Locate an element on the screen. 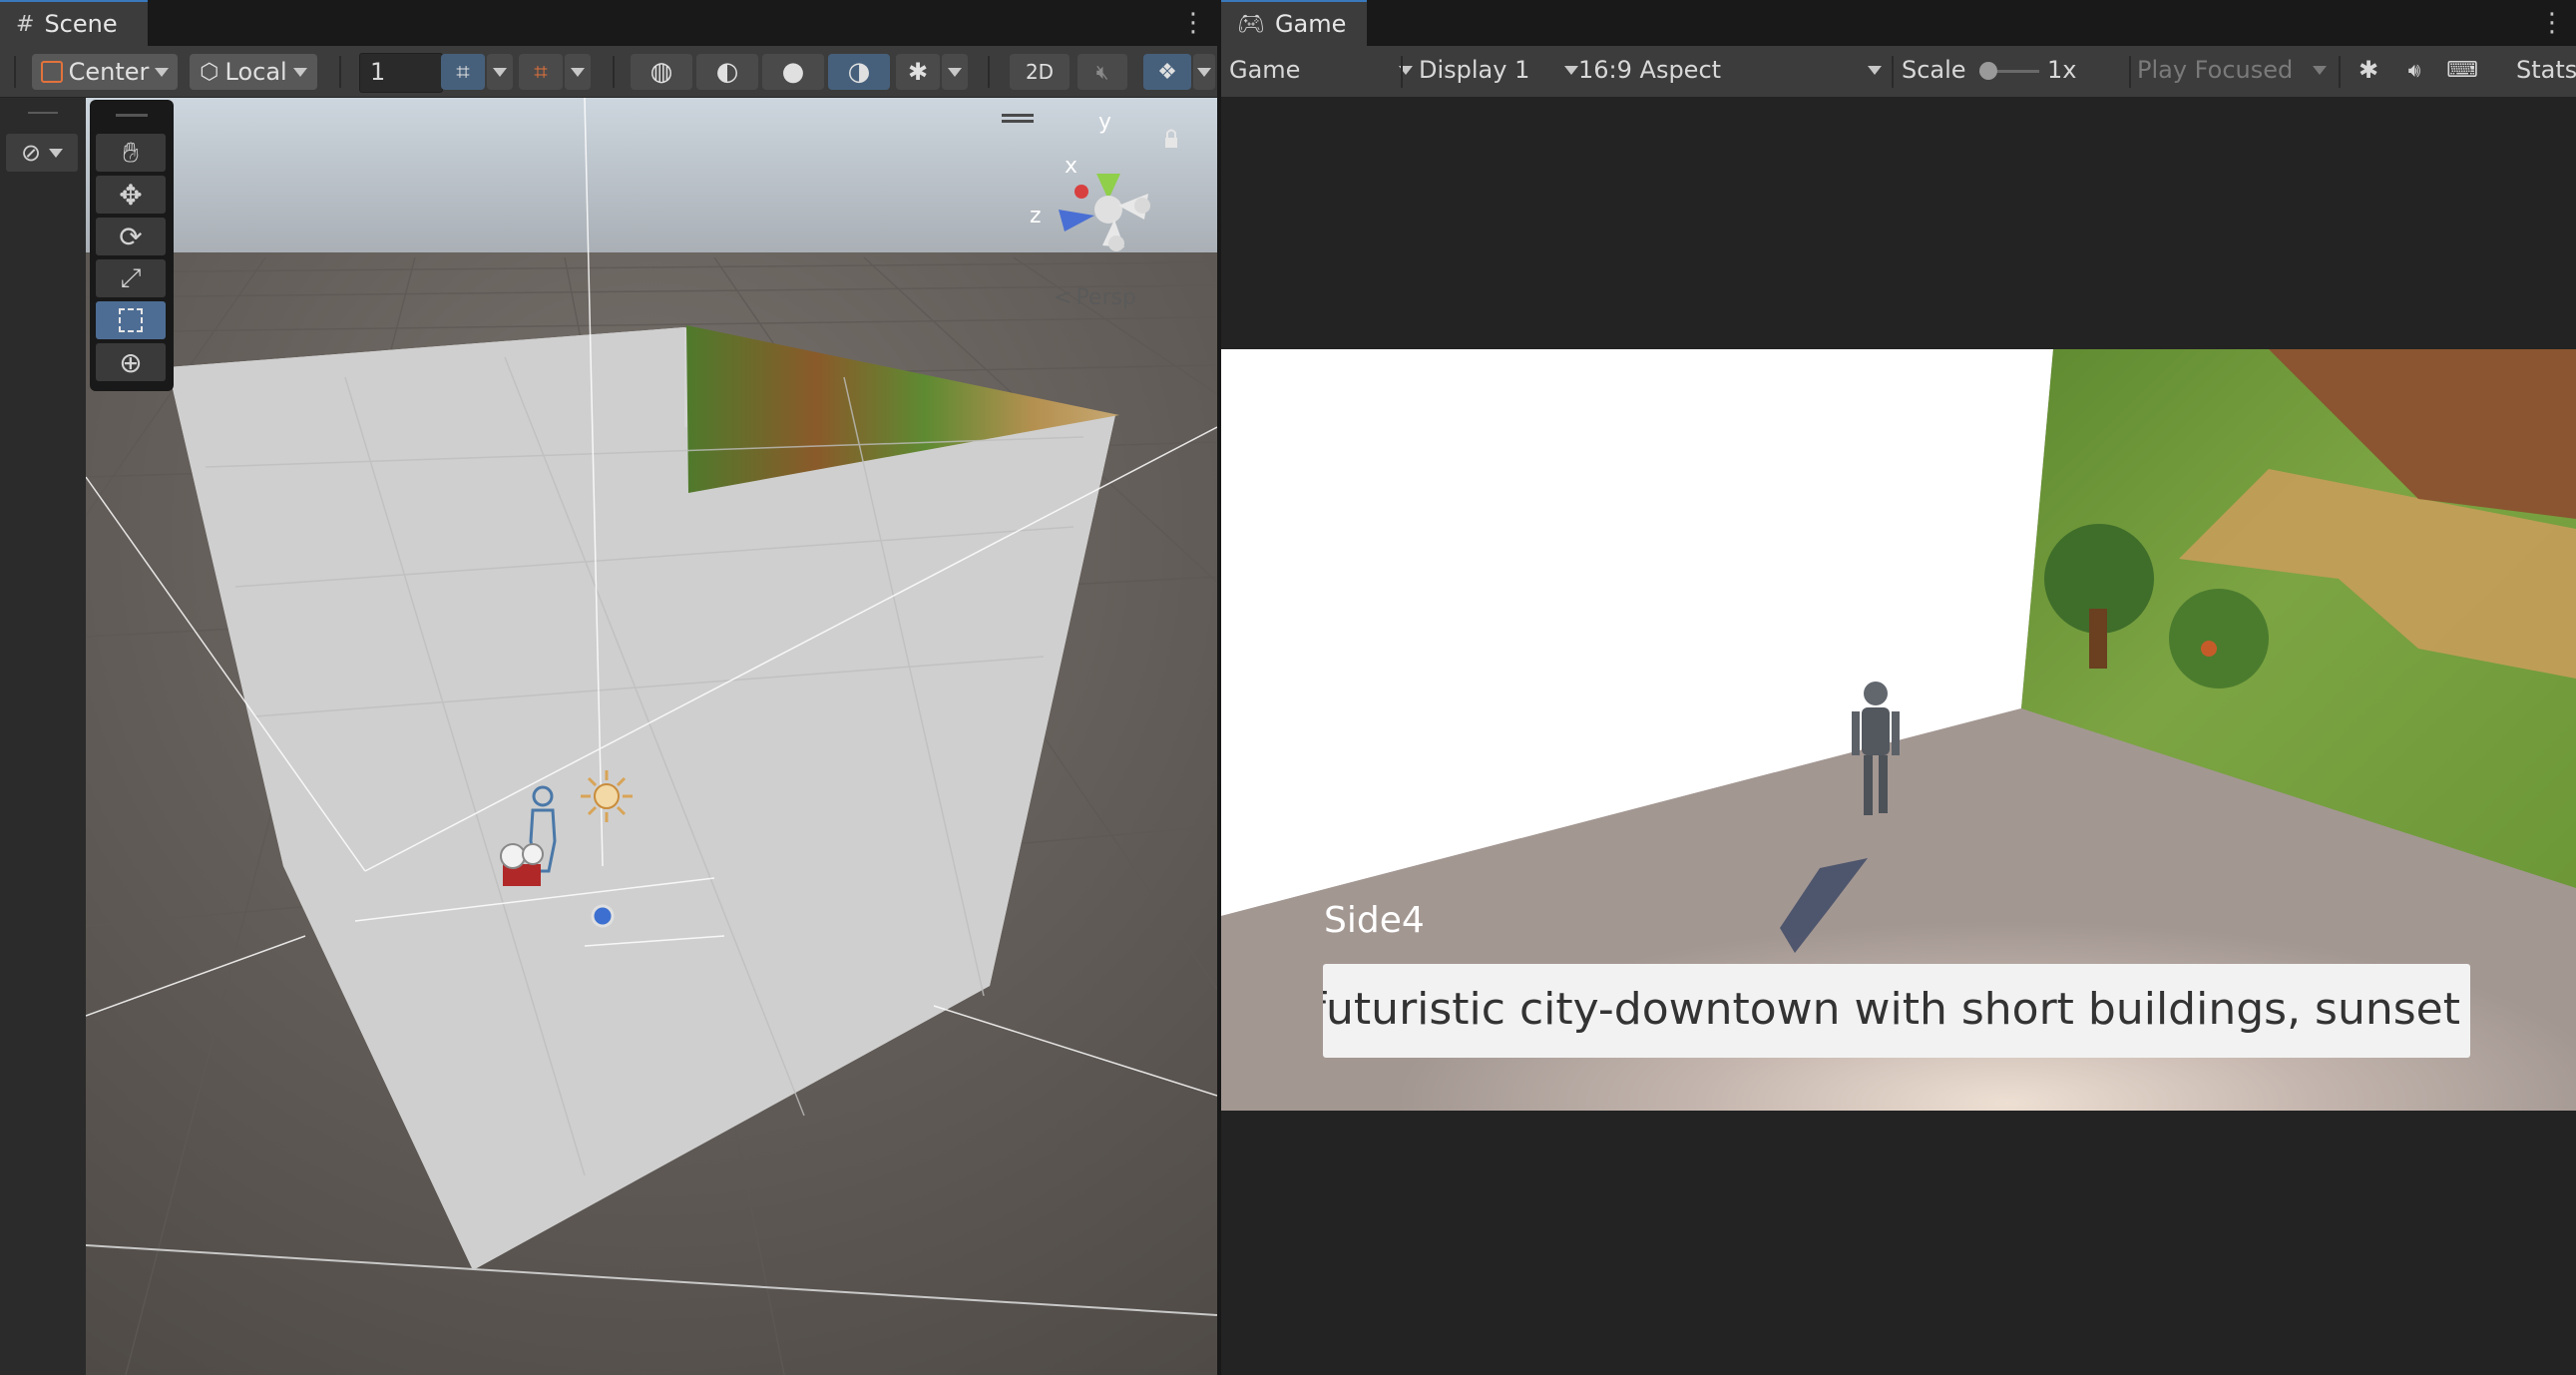 This screenshot has height=1375, width=2576. debug-draw-mode-dropdown is located at coordinates (955, 72).